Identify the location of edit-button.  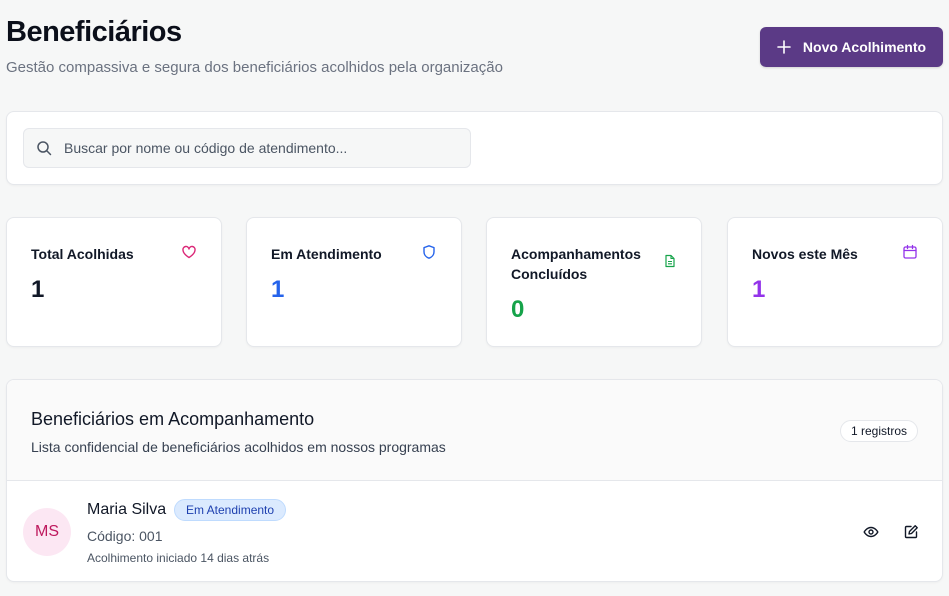
(911, 532).